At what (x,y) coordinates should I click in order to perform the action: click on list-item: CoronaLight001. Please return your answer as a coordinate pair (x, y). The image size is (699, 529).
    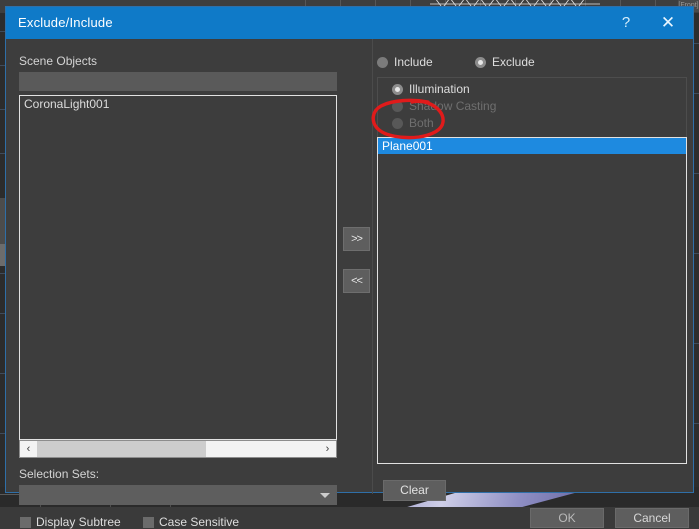
    Looking at the image, I should click on (178, 104).